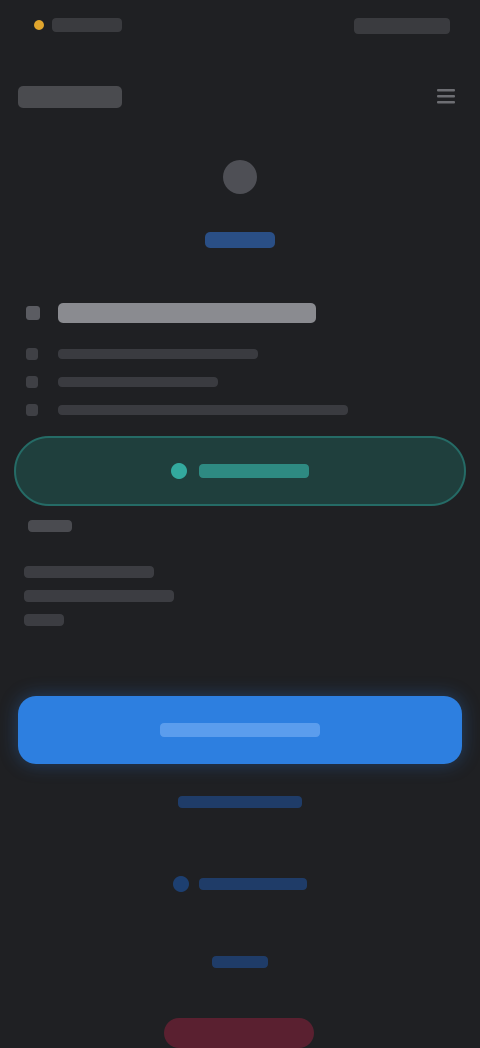 This screenshot has width=480, height=1048. What do you see at coordinates (179, 471) in the screenshot?
I see `check-circle-icon` at bounding box center [179, 471].